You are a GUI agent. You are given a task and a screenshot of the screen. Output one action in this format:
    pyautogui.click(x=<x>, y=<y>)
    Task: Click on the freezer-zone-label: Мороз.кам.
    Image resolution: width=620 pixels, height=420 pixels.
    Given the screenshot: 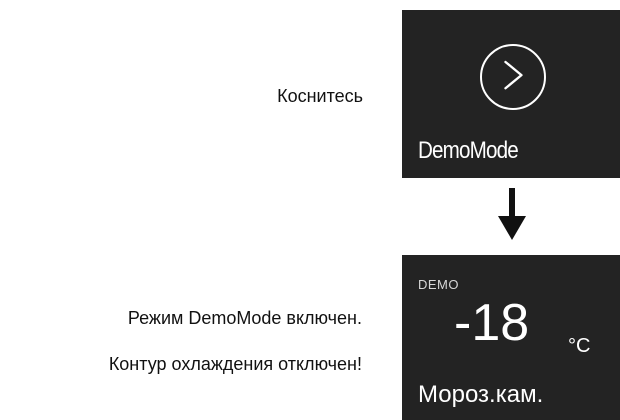 What is the action you would take?
    pyautogui.click(x=481, y=394)
    